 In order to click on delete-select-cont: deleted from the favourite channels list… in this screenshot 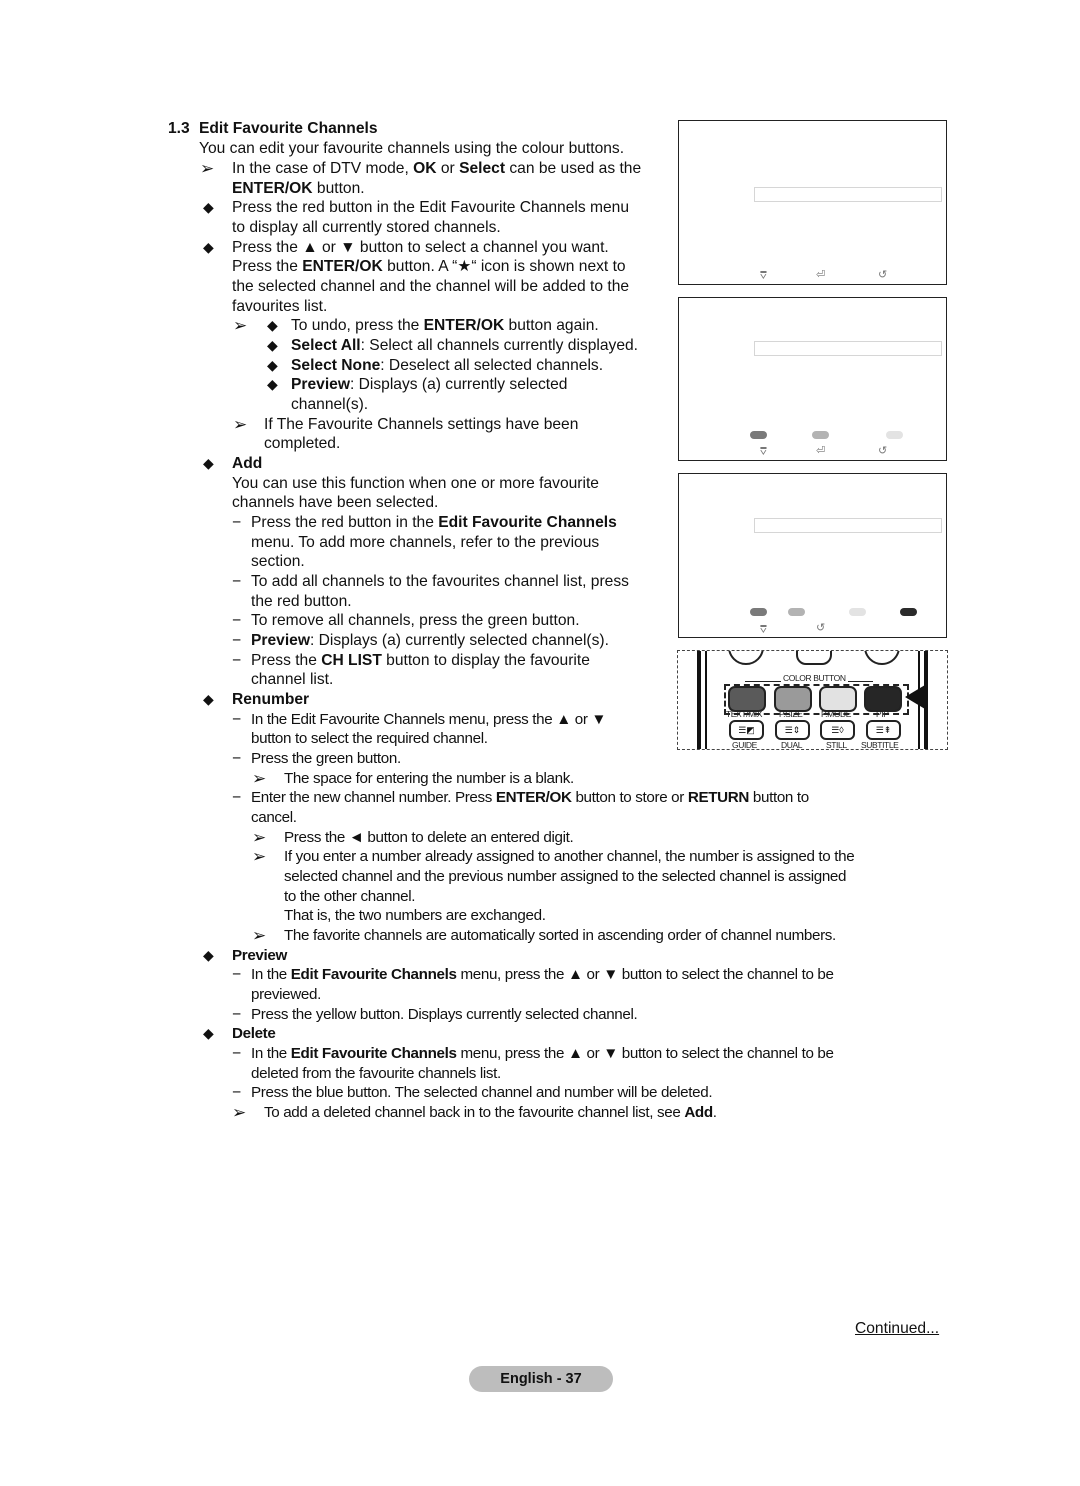, I will do `click(376, 1073)`.